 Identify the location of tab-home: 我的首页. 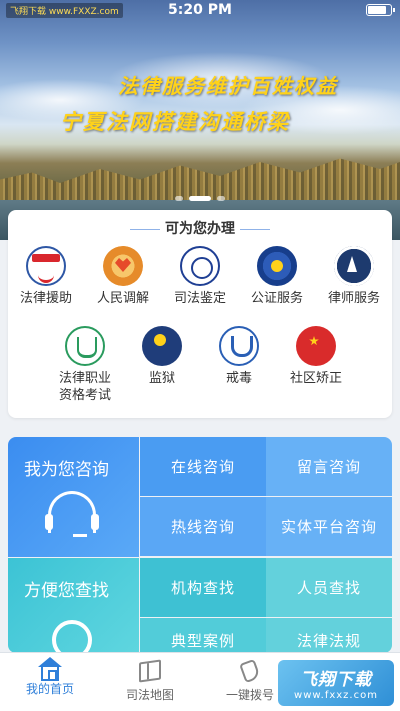
(50, 682).